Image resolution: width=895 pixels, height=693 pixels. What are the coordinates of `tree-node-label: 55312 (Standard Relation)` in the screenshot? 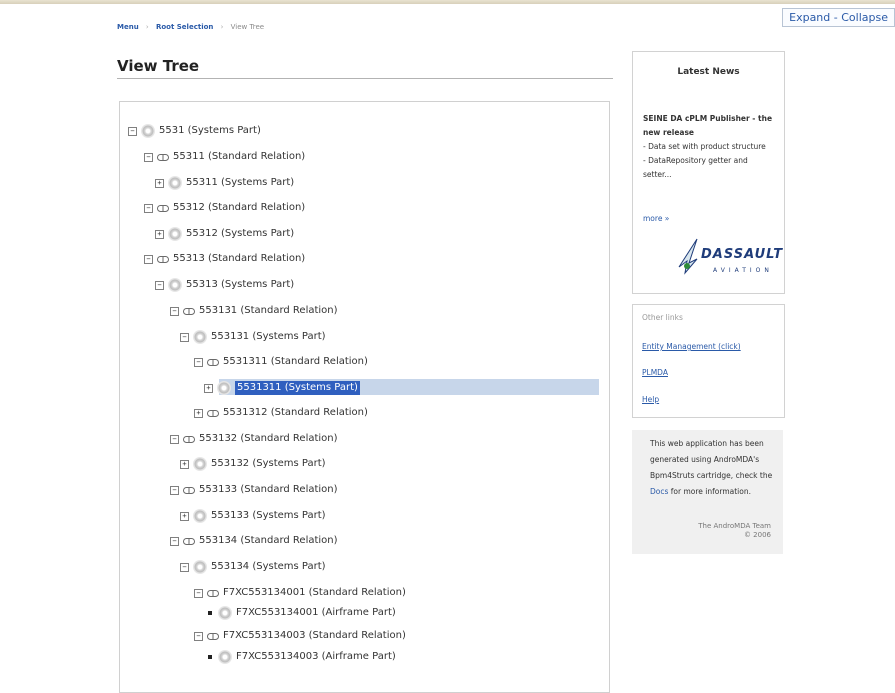 It's located at (239, 208).